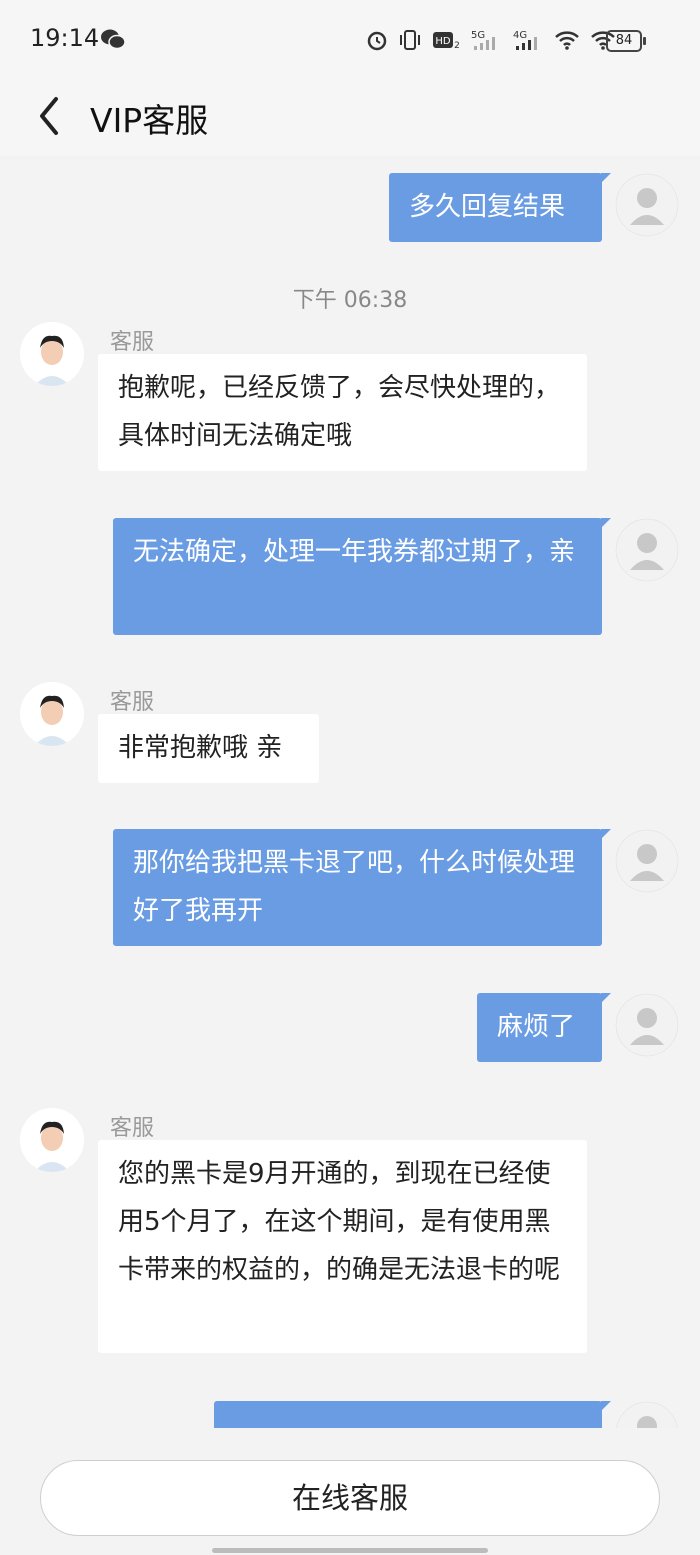 The width and height of the screenshot is (700, 1555). I want to click on online-service-button: 在线客服, so click(350, 1498).